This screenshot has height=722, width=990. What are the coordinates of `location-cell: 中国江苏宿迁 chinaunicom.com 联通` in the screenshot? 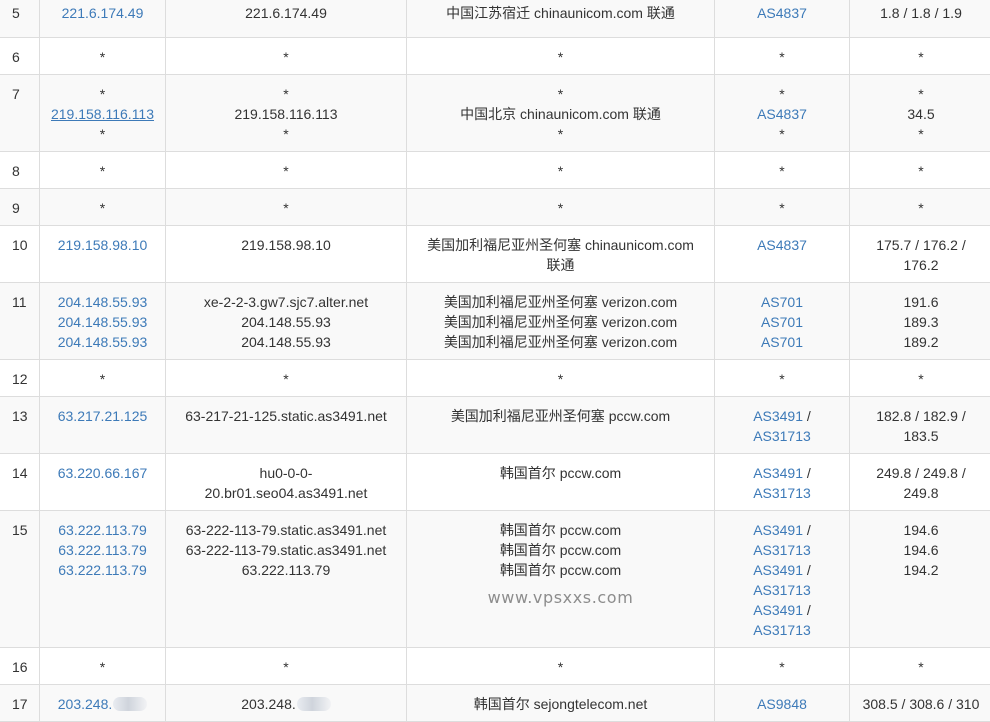 It's located at (561, 19).